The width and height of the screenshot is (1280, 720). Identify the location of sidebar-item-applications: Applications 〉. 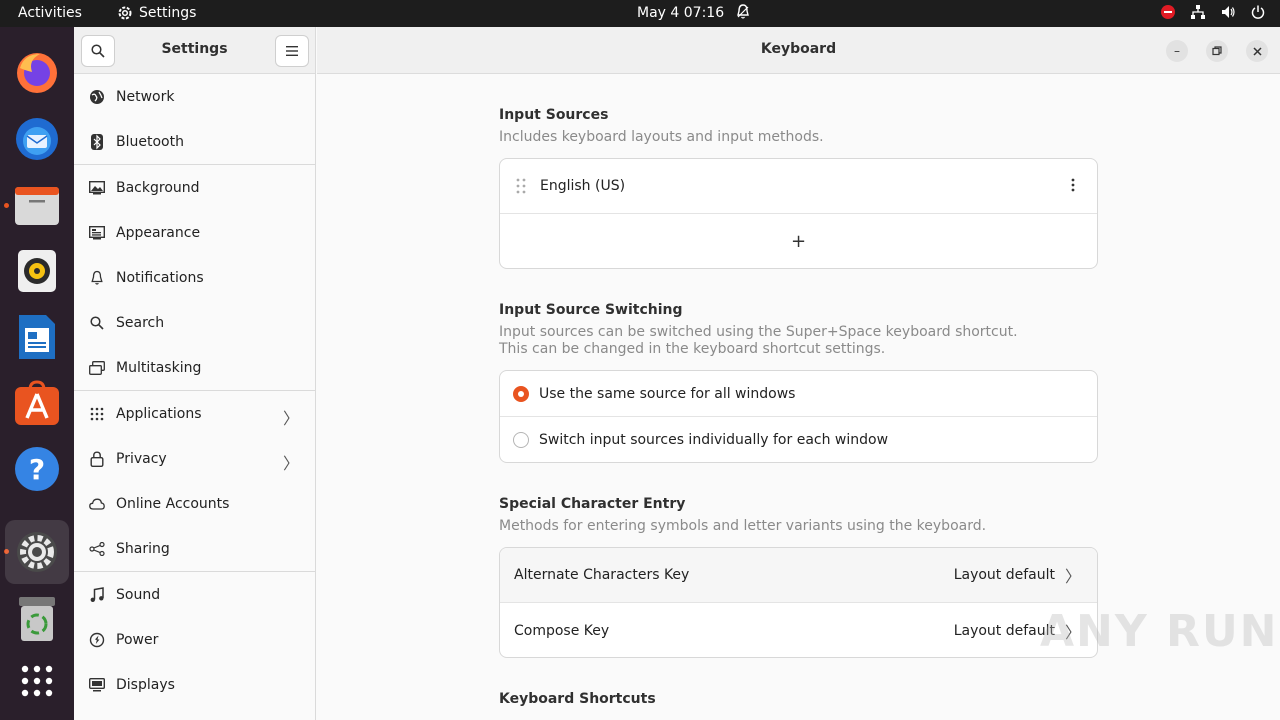
(194, 413).